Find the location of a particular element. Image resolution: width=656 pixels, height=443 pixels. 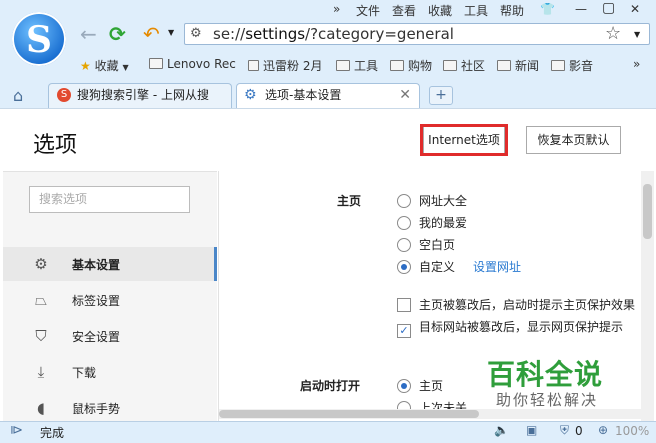

search-input: 搜索选项 is located at coordinates (109, 199).